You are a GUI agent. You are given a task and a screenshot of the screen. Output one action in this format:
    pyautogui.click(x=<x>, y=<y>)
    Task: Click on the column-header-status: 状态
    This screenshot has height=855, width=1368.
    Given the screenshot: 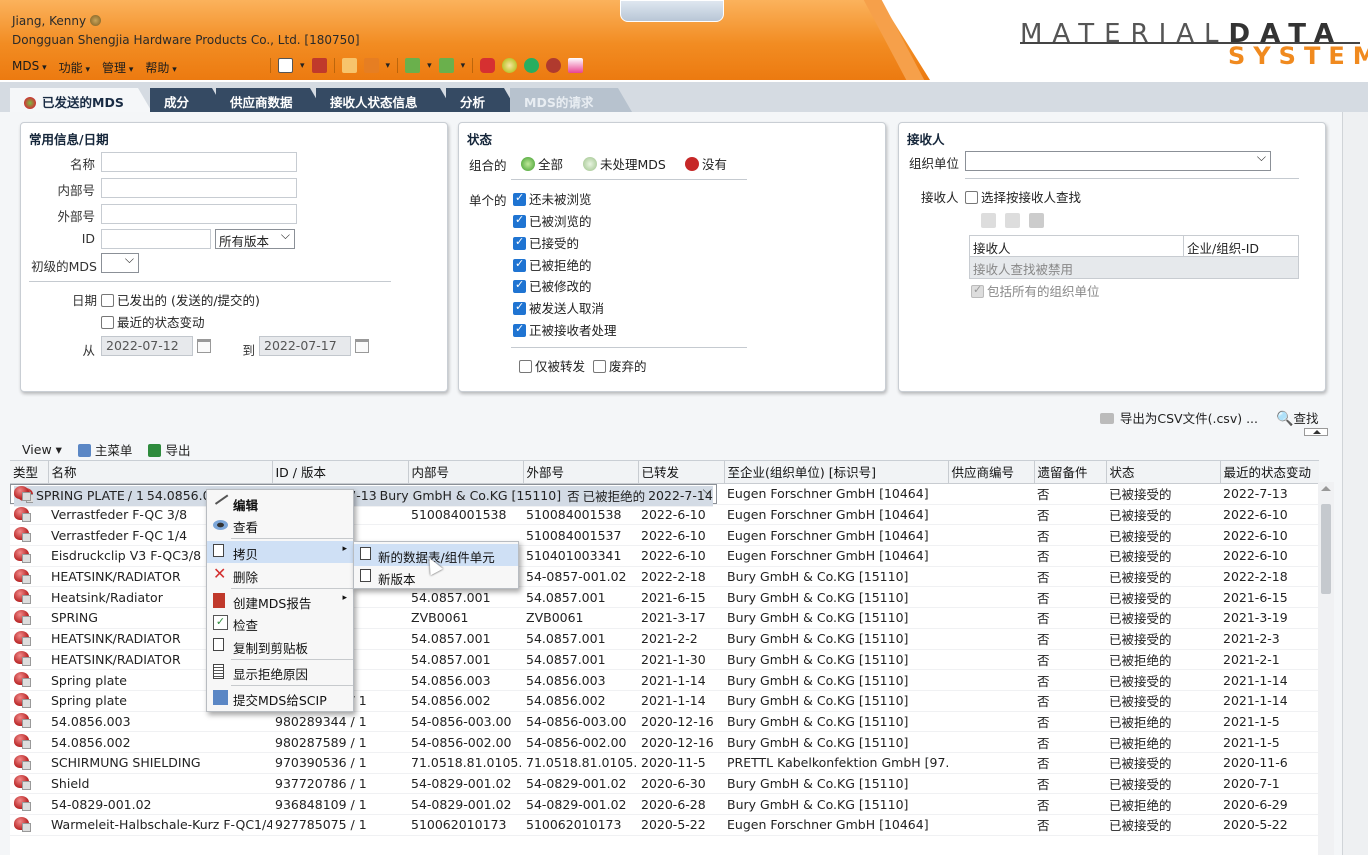 What is the action you would take?
    pyautogui.click(x=1163, y=472)
    